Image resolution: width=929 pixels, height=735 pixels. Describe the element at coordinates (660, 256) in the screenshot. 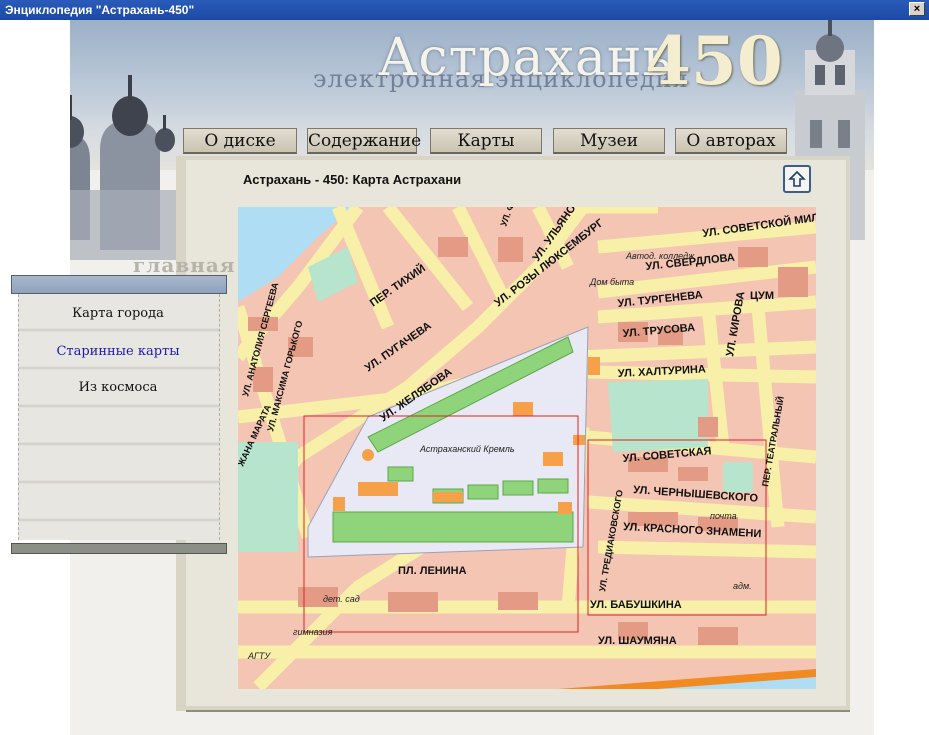

I see `map-label-college: Автод. колледж` at that location.